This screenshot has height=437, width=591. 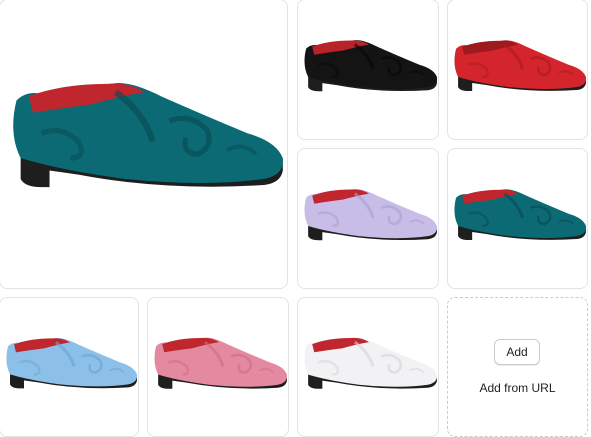 What do you see at coordinates (517, 367) in the screenshot?
I see `media-dropzone: Add Add from URL` at bounding box center [517, 367].